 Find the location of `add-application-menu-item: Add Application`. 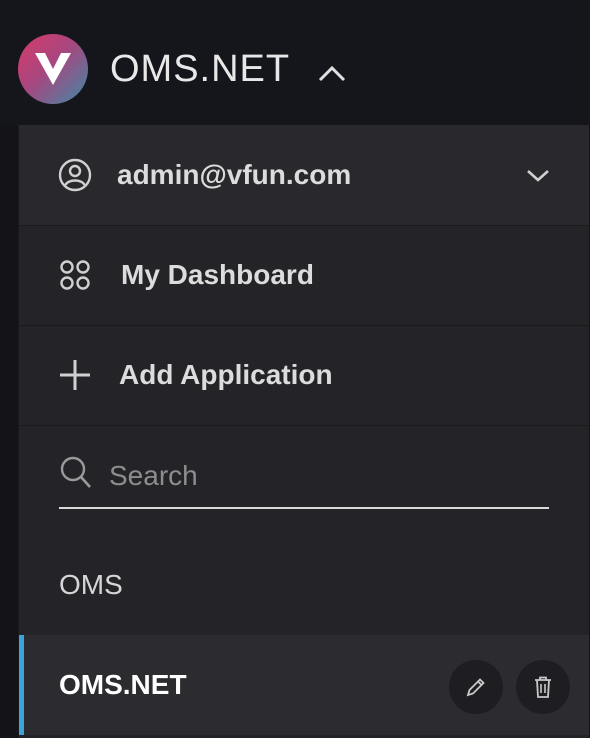

add-application-menu-item: Add Application is located at coordinates (304, 375).